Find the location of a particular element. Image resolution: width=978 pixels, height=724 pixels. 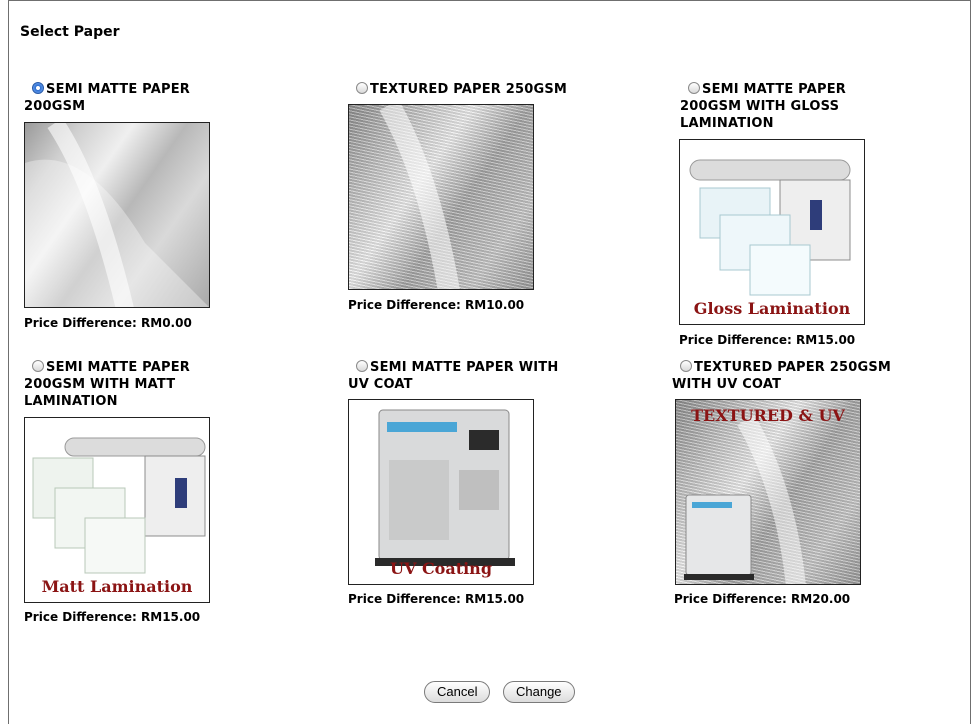

paper-image-textured-uv: TEXTURED & UV is located at coordinates (768, 492).